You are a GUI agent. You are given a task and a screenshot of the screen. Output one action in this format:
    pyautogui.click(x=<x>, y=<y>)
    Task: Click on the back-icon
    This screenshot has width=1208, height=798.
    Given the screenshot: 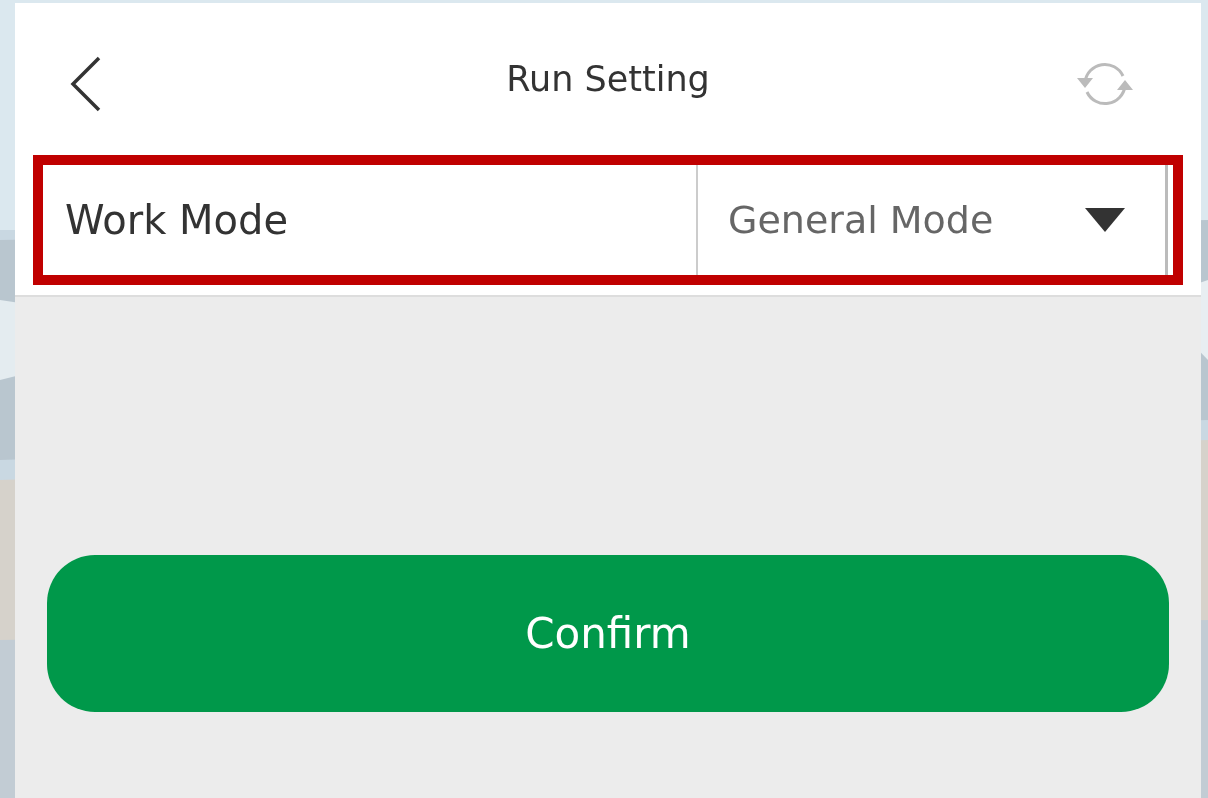 What is the action you would take?
    pyautogui.click(x=86, y=84)
    